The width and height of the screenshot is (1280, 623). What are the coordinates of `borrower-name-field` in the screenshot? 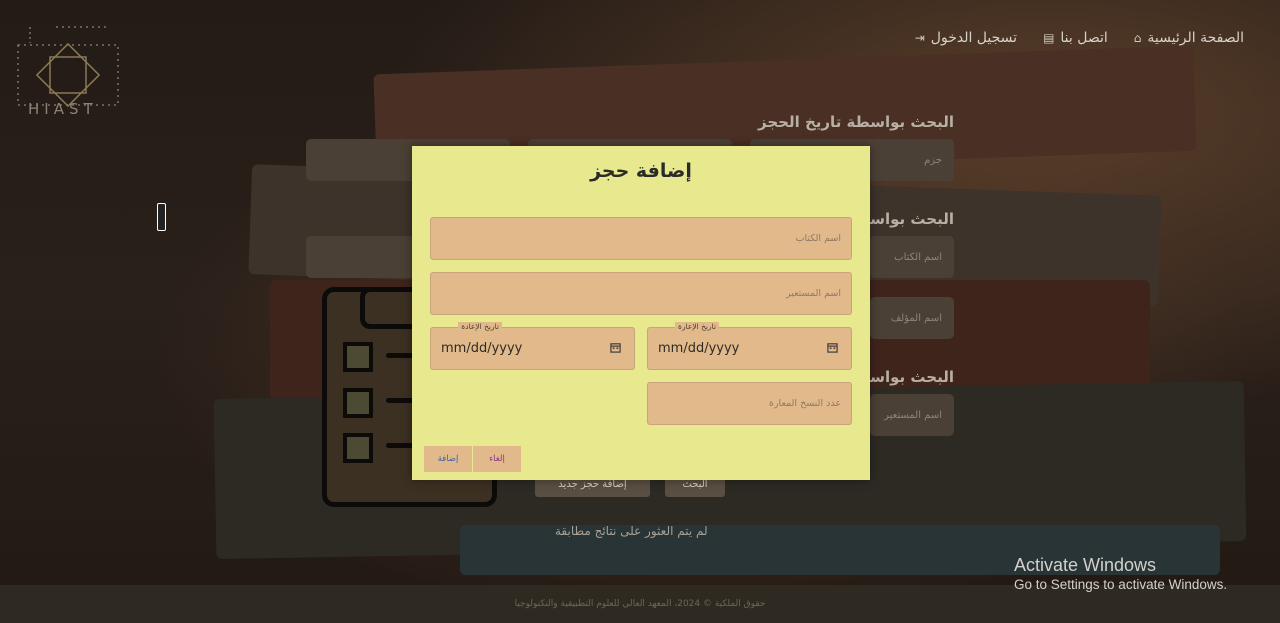 It's located at (641, 293).